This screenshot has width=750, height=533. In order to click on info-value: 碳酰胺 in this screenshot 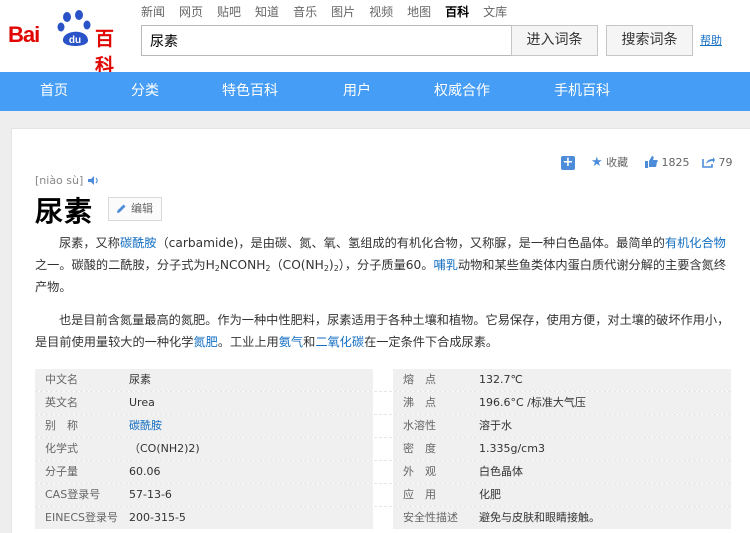, I will do `click(145, 426)`.